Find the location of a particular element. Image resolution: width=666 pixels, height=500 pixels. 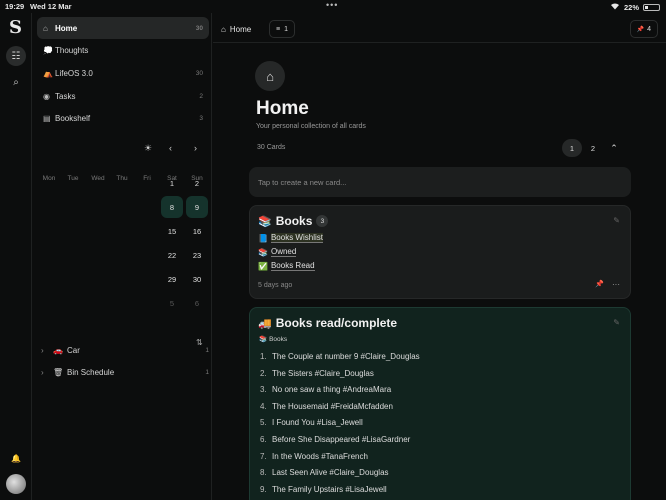

card-link-text: Books Wishlist is located at coordinates (296, 238).